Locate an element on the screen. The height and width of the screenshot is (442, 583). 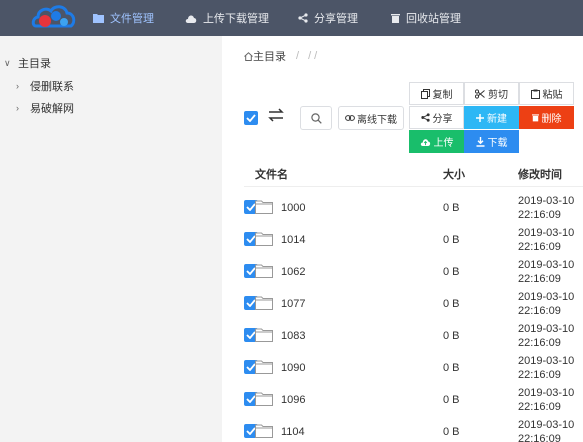
file-name: 1014 is located at coordinates (293, 240).